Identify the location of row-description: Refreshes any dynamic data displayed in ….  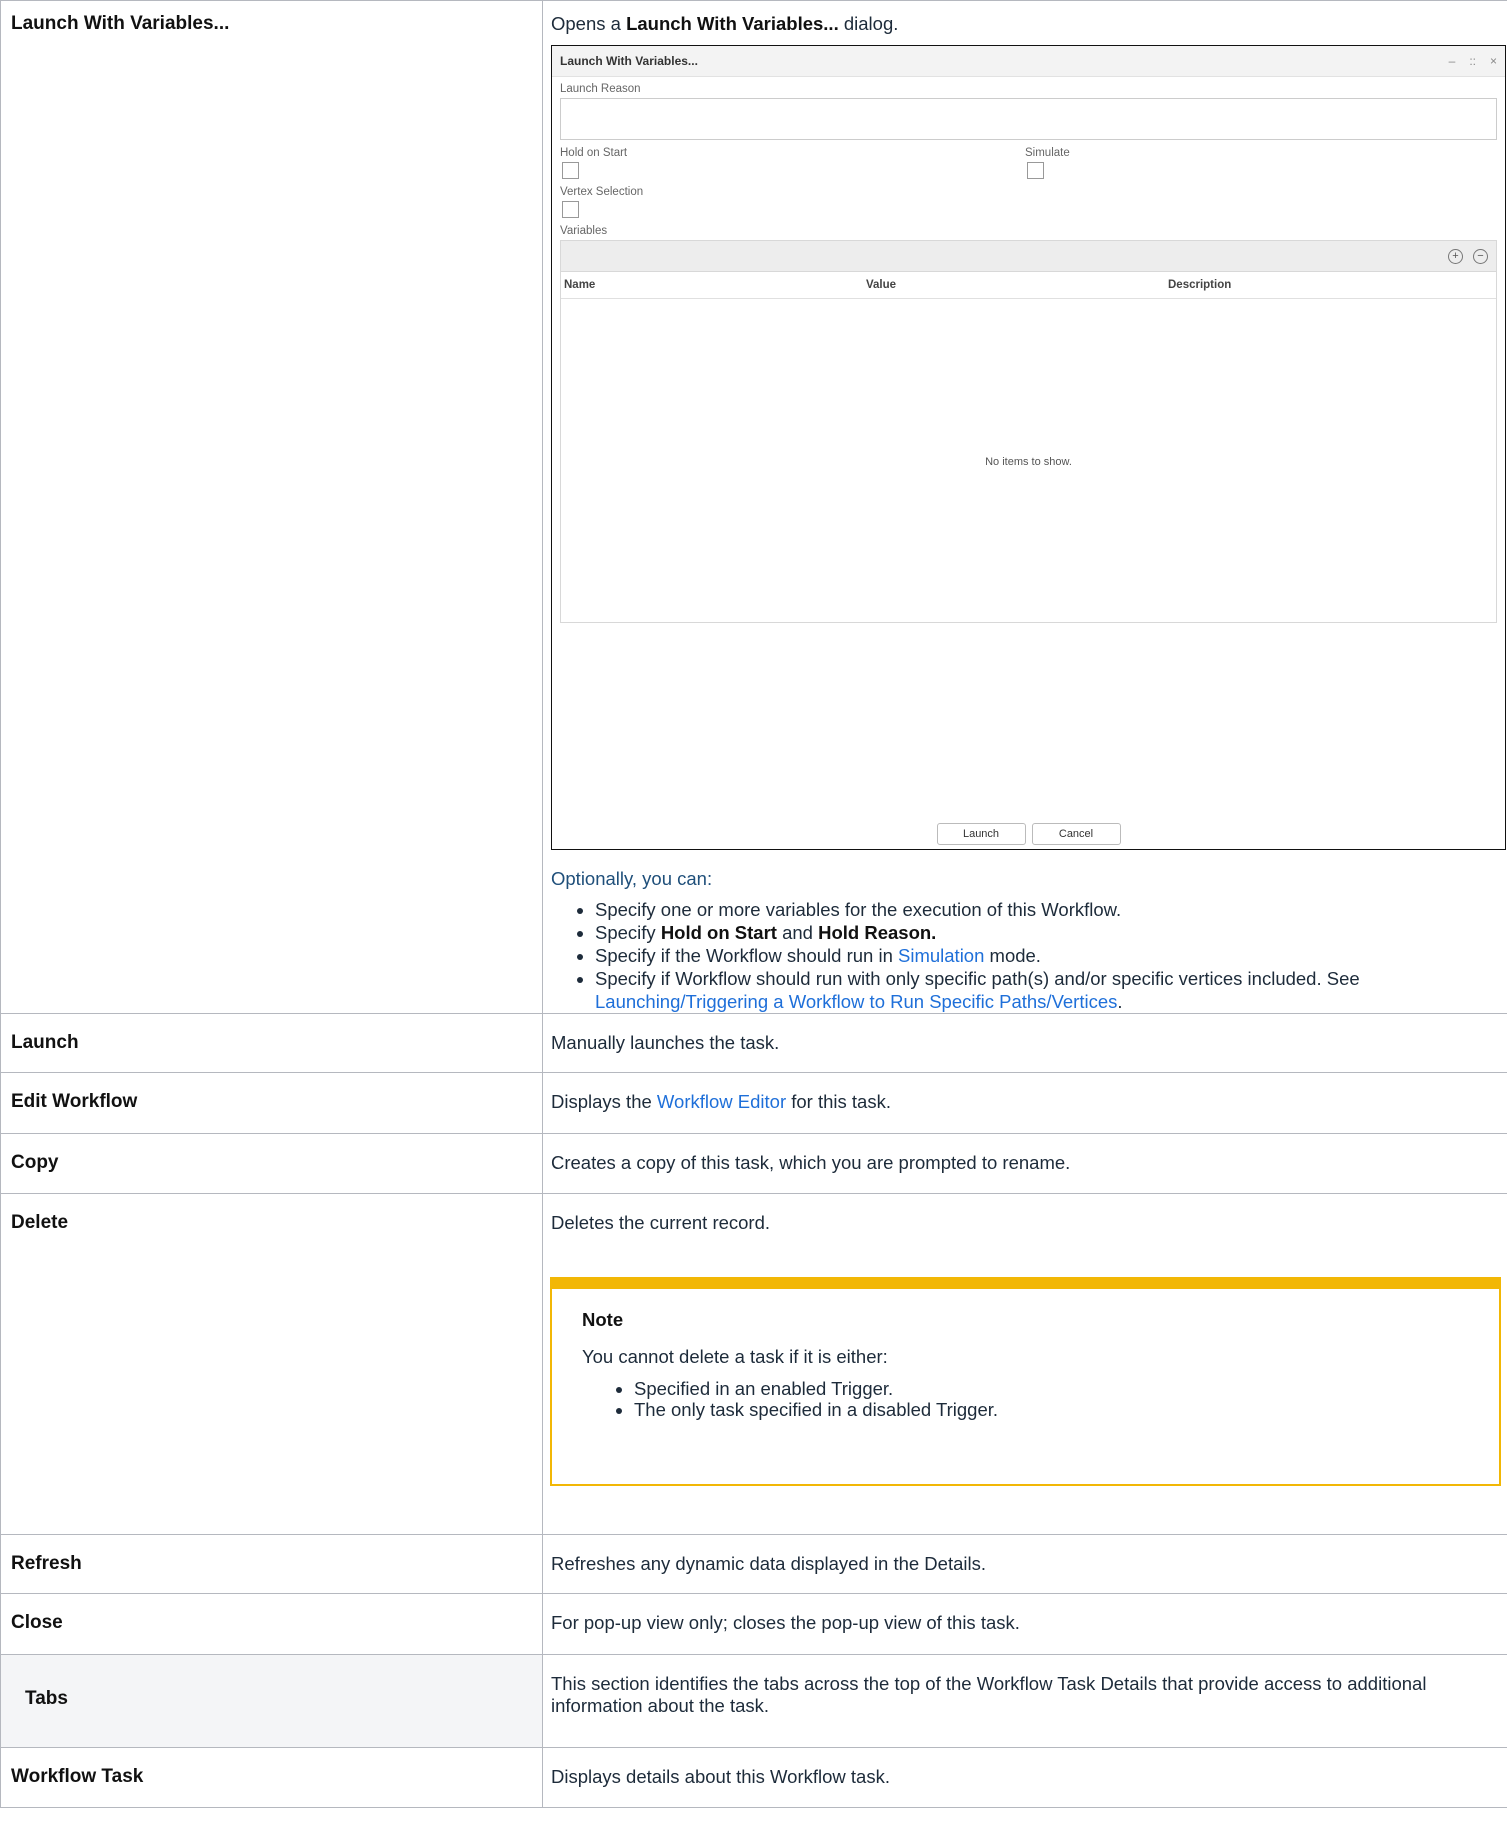
(768, 1563).